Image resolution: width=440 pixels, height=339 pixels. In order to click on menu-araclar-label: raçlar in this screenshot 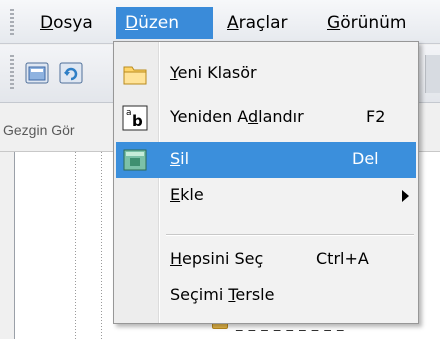, I will do `click(263, 23)`.